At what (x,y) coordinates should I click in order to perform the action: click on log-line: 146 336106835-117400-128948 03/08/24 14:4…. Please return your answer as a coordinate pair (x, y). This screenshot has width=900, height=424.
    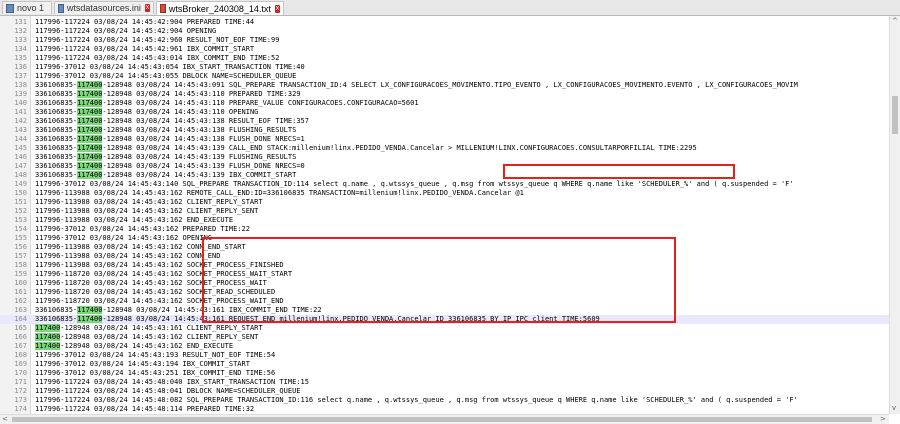
    Looking at the image, I should click on (444, 157).